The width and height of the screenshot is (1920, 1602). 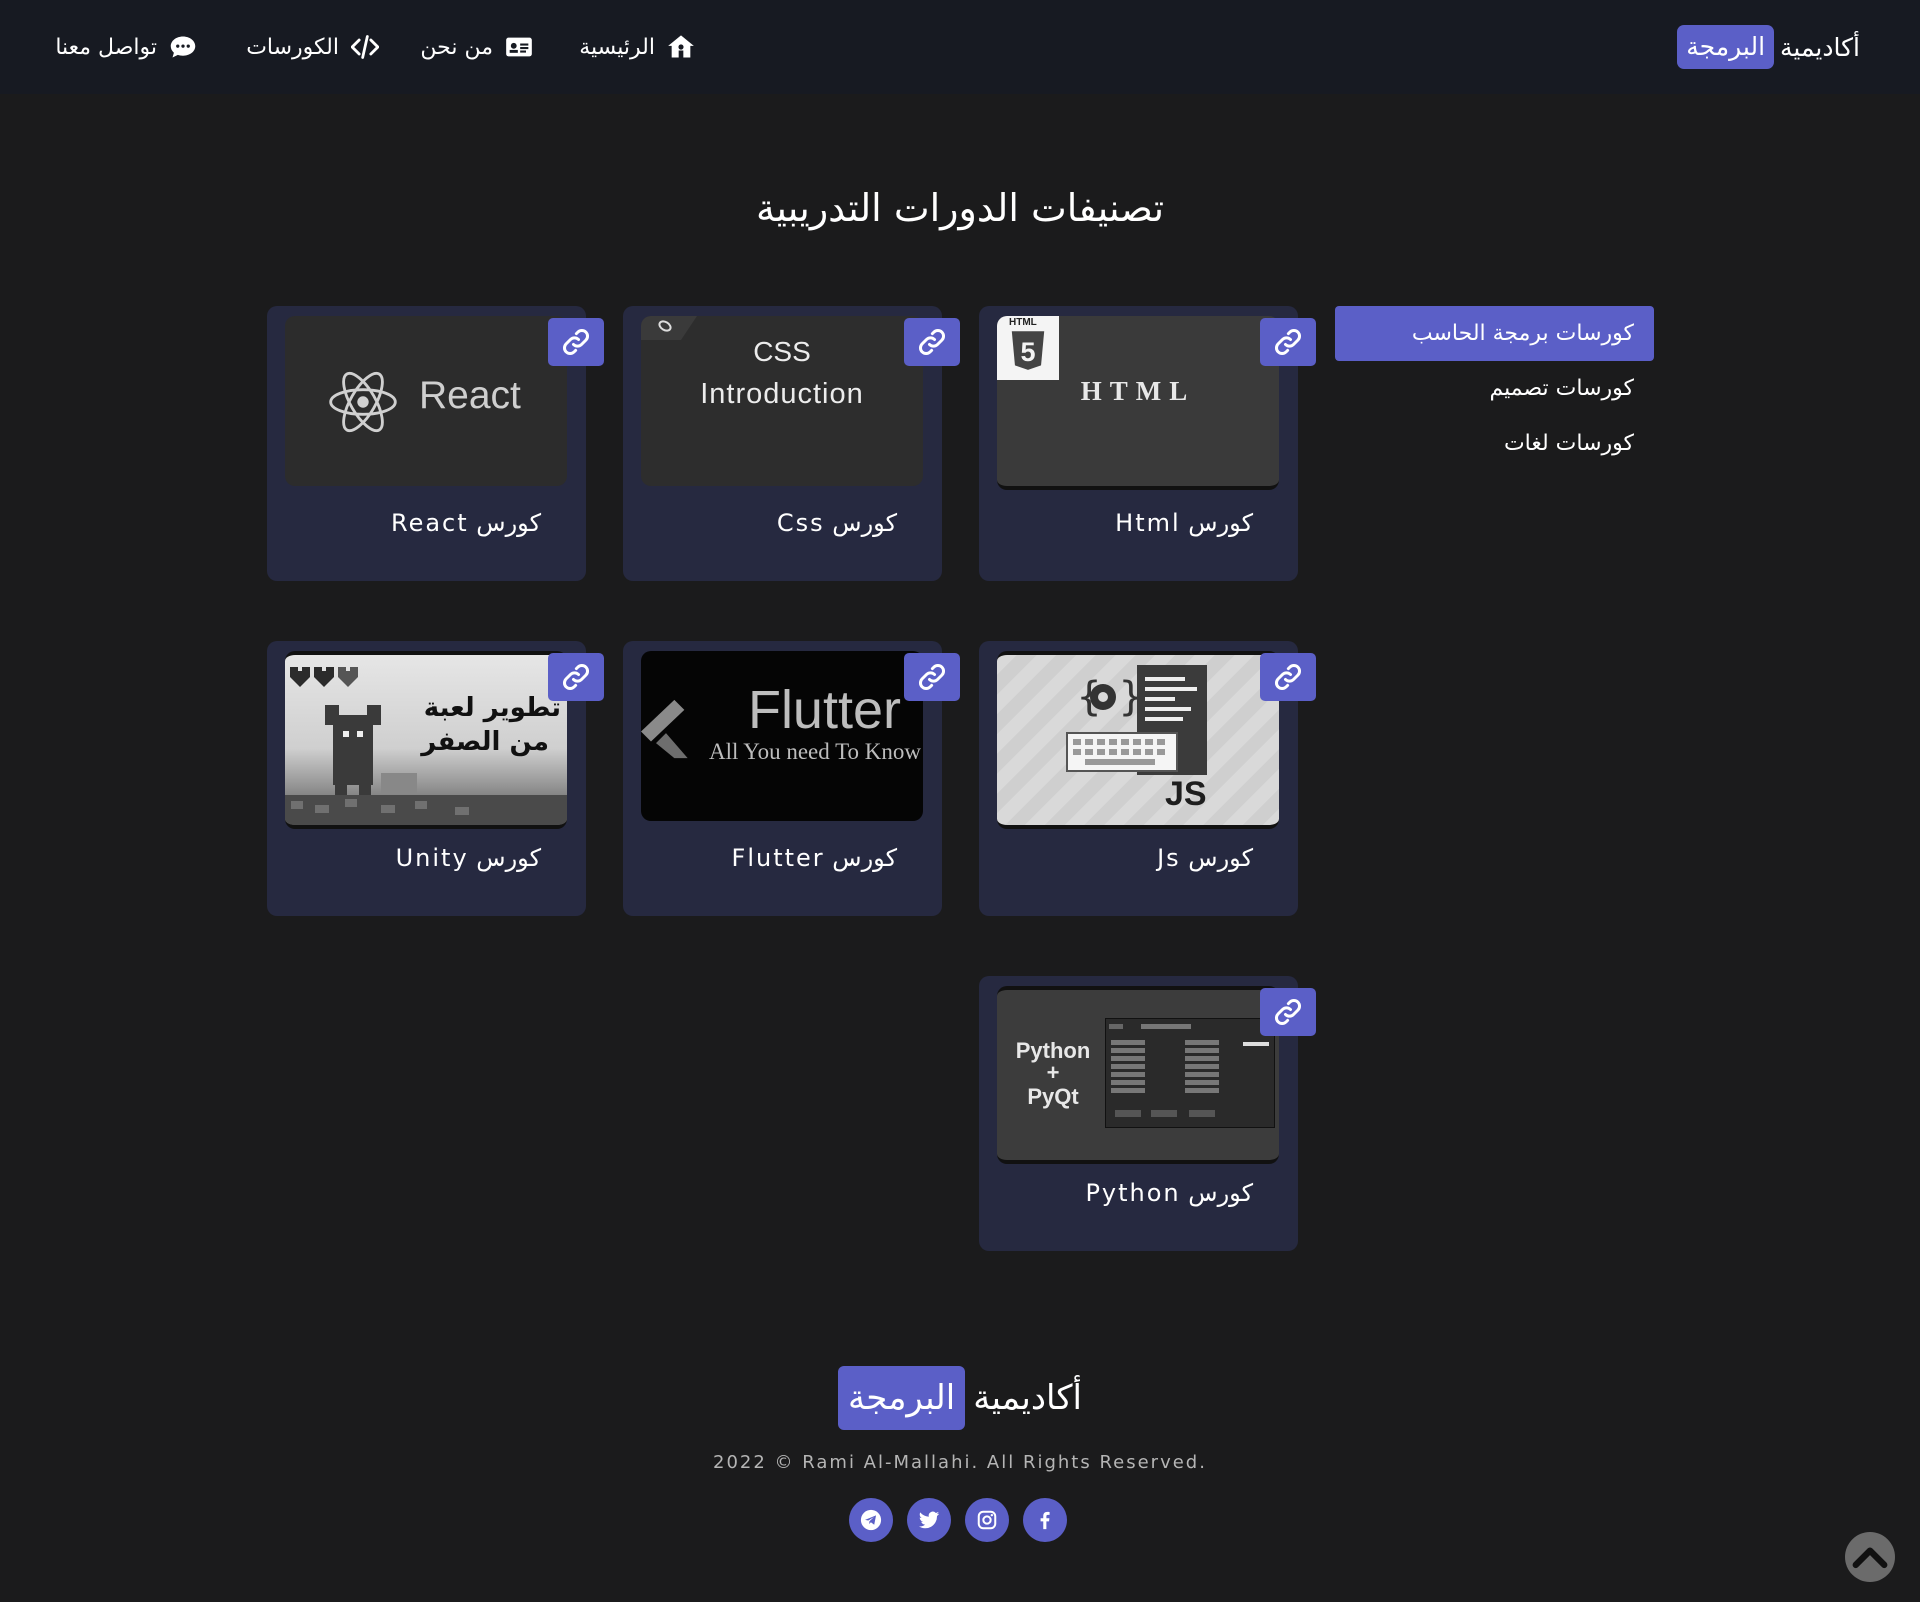 I want to click on course-title: كورس React, so click(x=465, y=523).